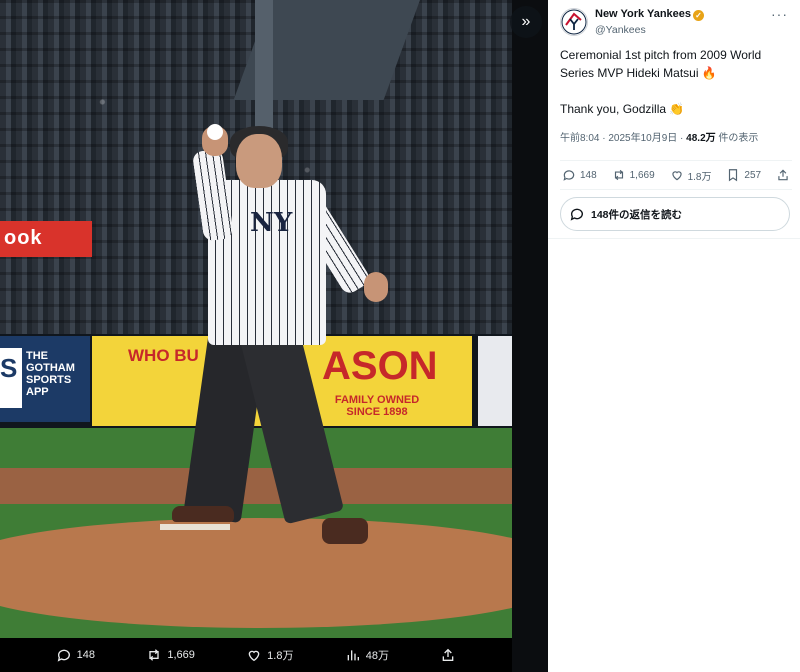  What do you see at coordinates (579, 175) in the screenshot?
I see `reply-button: 148` at bounding box center [579, 175].